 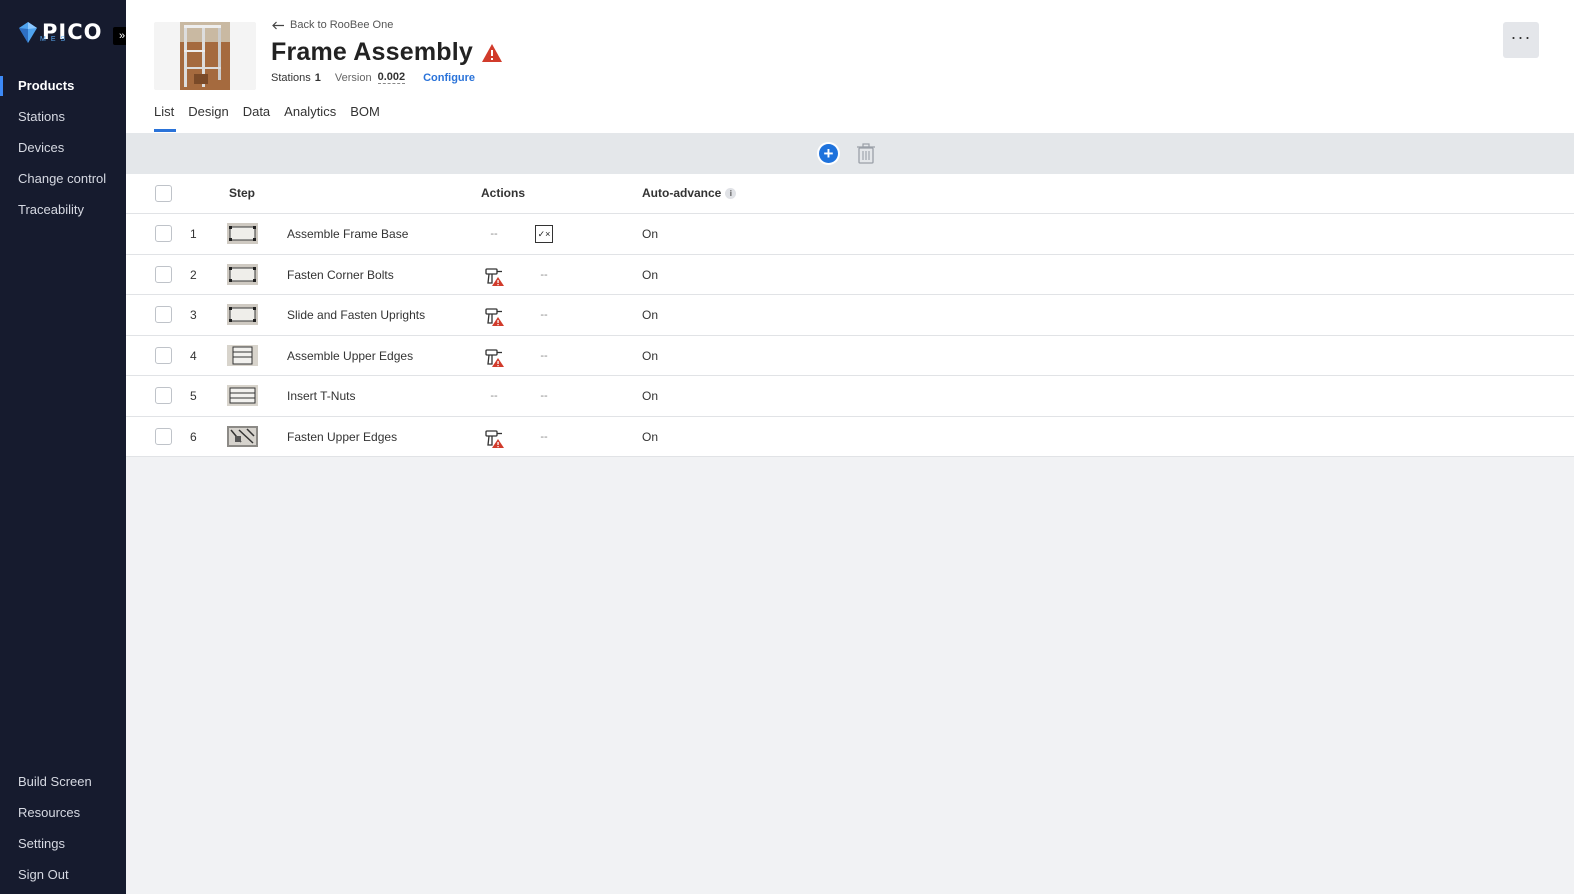 What do you see at coordinates (850, 153) in the screenshot?
I see `list-toolbar: +` at bounding box center [850, 153].